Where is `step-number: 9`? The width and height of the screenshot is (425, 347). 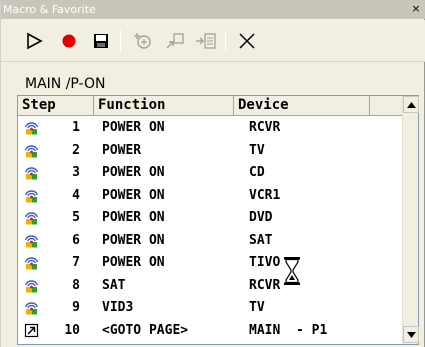
step-number: 9 is located at coordinates (76, 307).